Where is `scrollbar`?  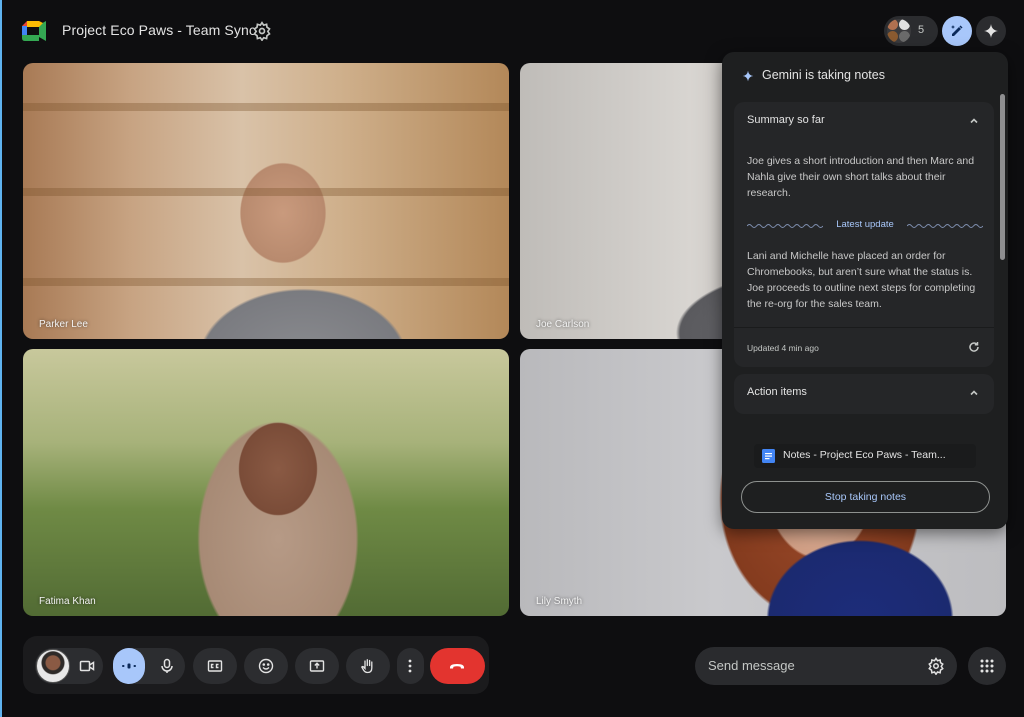
scrollbar is located at coordinates (1002, 177).